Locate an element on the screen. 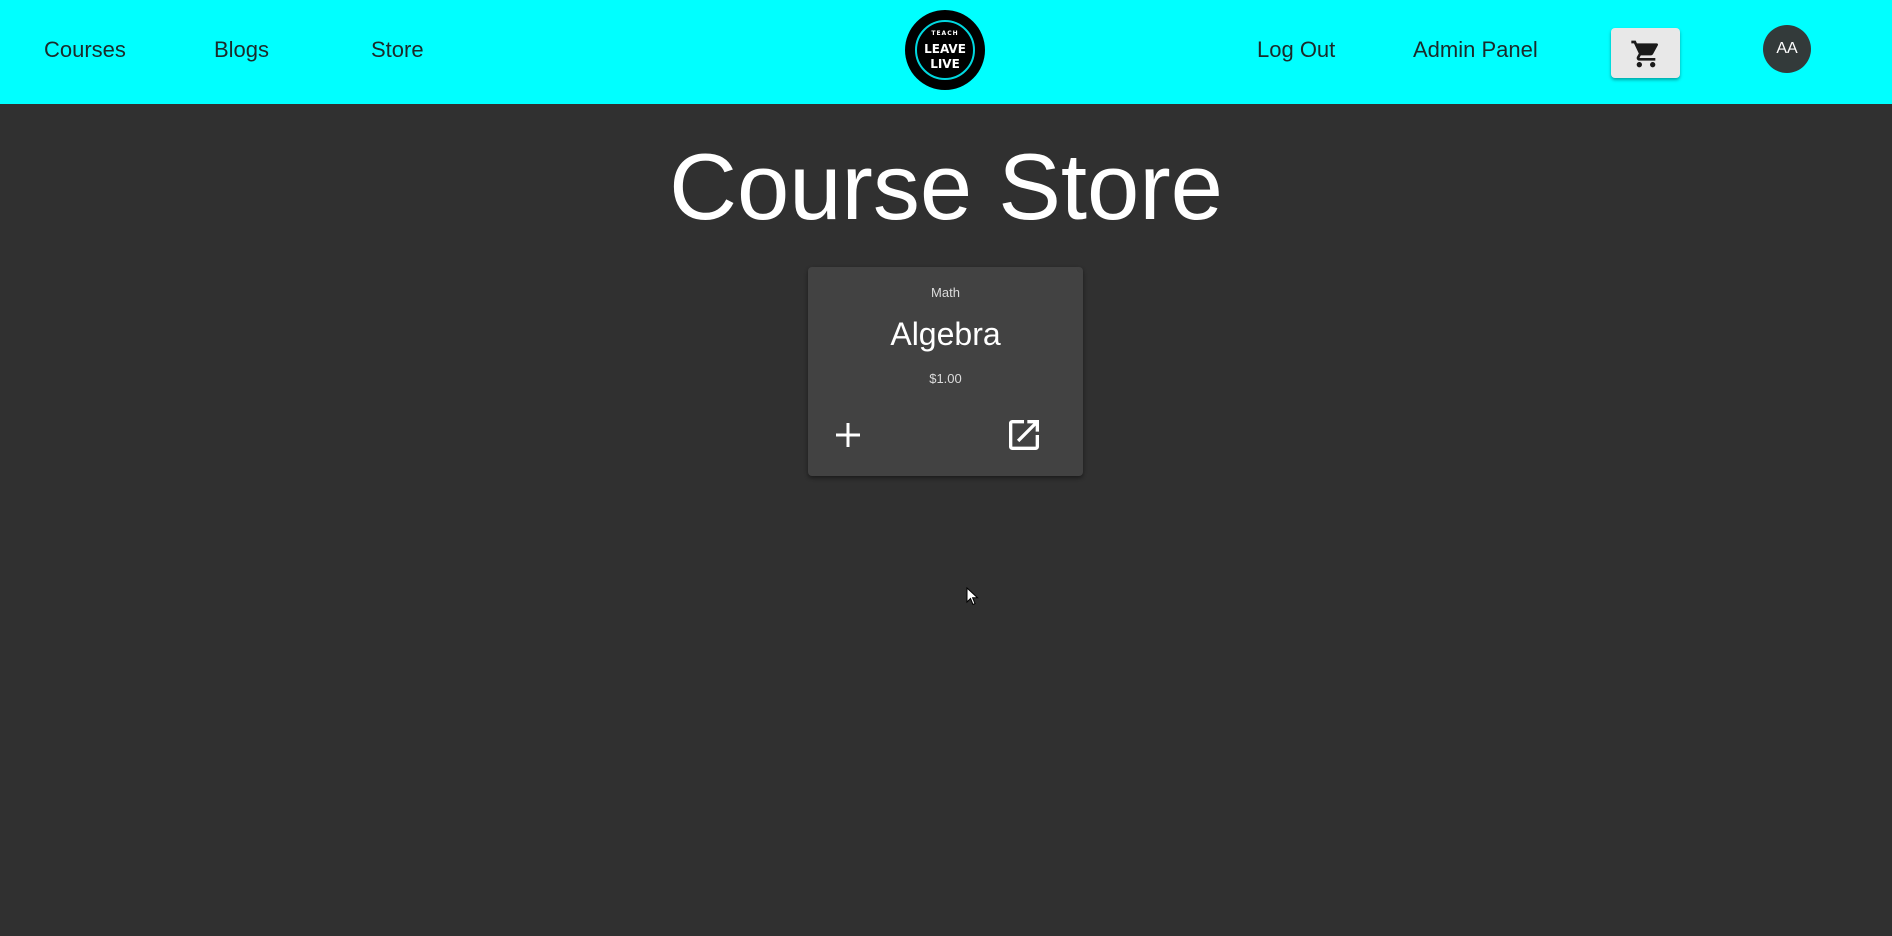  course-price: $1.00 is located at coordinates (945, 378).